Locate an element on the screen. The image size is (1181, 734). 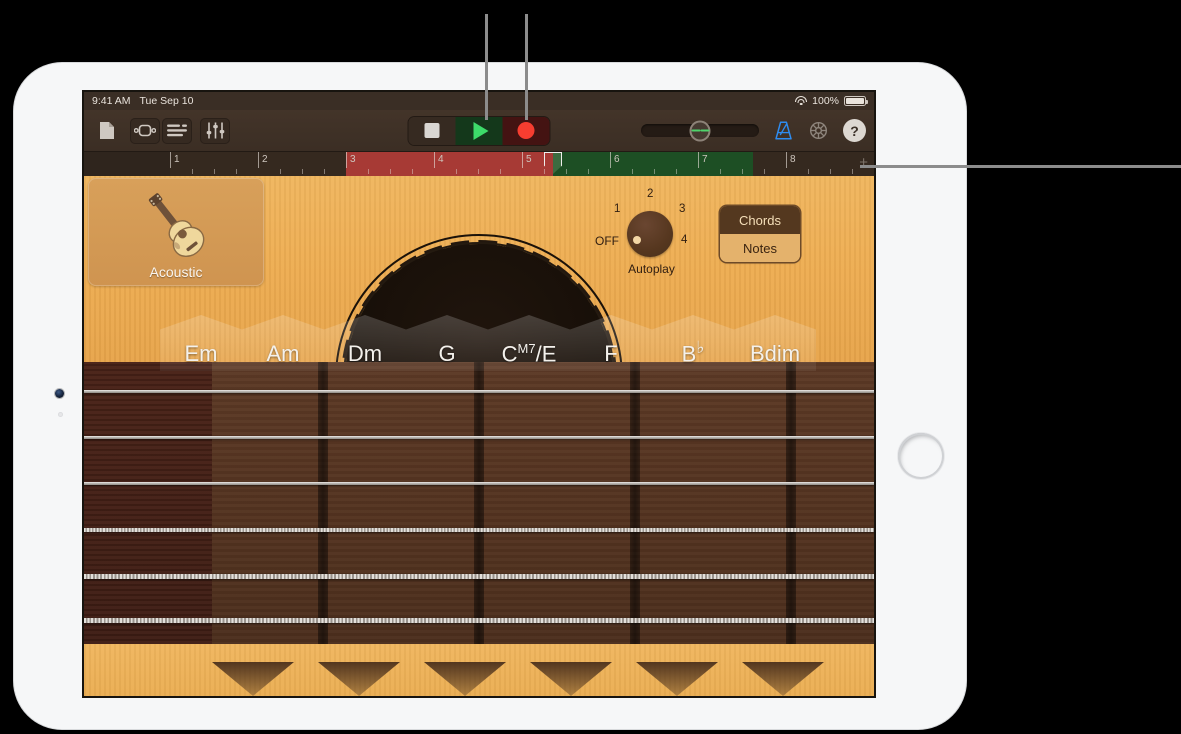
timeline-ruler: 1 2 3 4 5 6 7 8 + is located at coordinates (479, 164).